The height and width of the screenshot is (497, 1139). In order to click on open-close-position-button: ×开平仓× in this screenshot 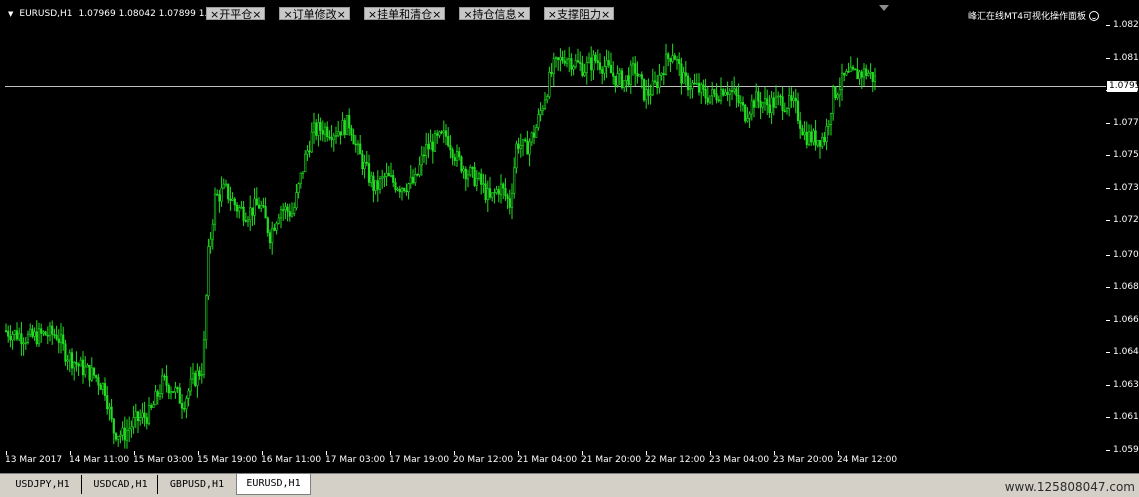, I will do `click(236, 14)`.